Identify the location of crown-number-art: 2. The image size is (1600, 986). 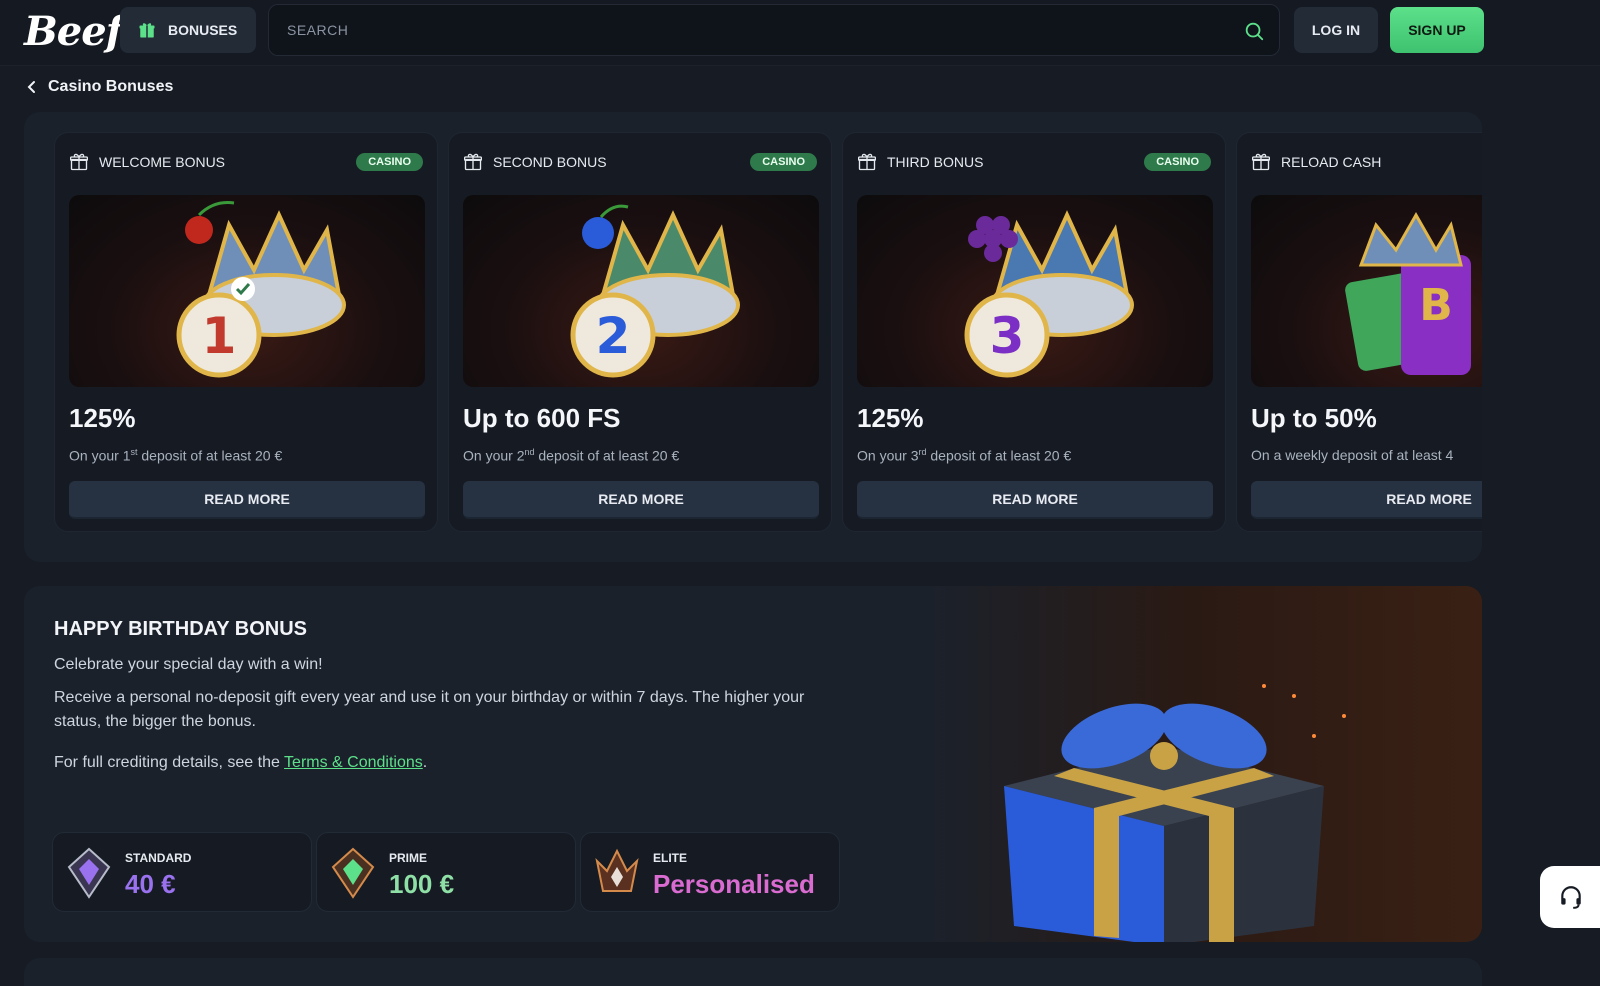
(655, 291).